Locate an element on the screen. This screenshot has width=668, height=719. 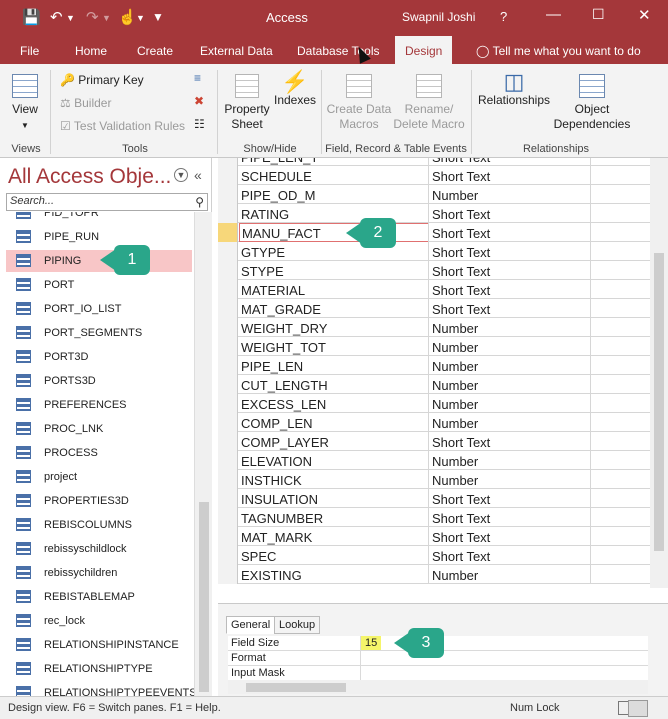
field-row: WEIGHT_DRY Number is located at coordinates (434, 327).